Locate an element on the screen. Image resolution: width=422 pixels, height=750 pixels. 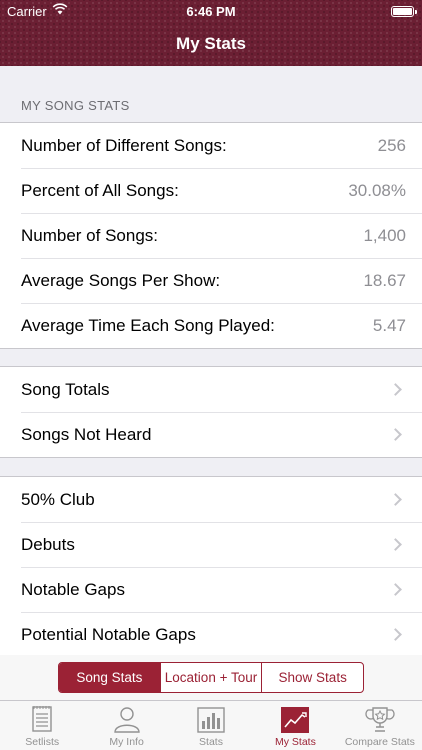
tab-my-stats: My Stats is located at coordinates (295, 725).